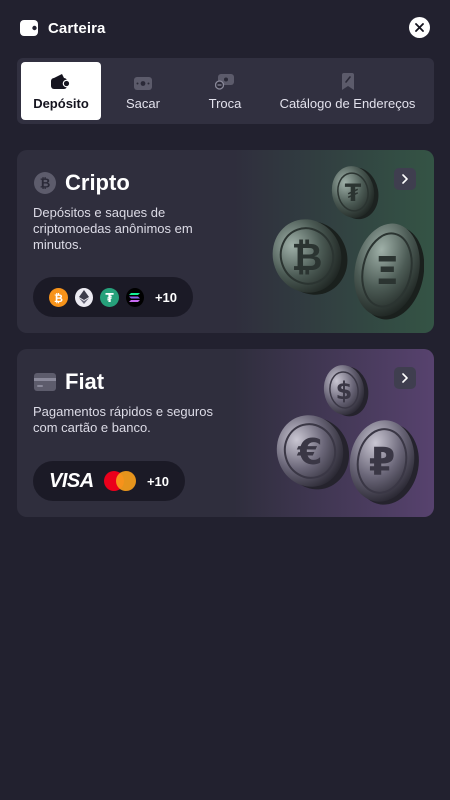 The image size is (450, 800). I want to click on ethereum-symbol: Ξ, so click(387, 271).